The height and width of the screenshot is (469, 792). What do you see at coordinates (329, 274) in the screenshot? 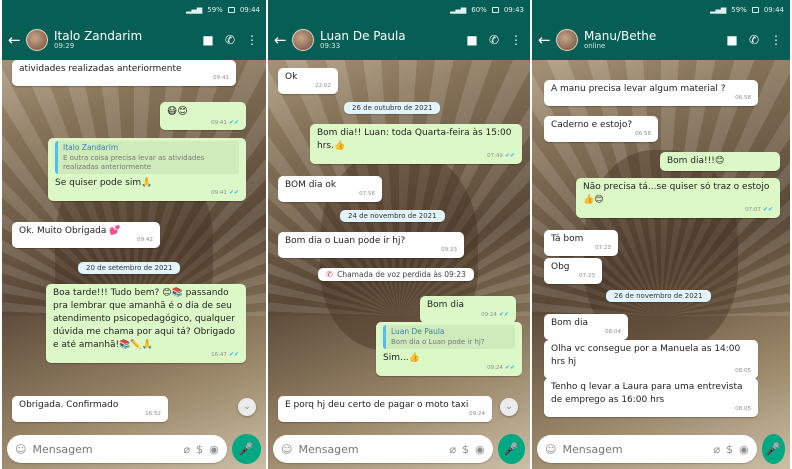
I see `missed-call-icon: ✆` at bounding box center [329, 274].